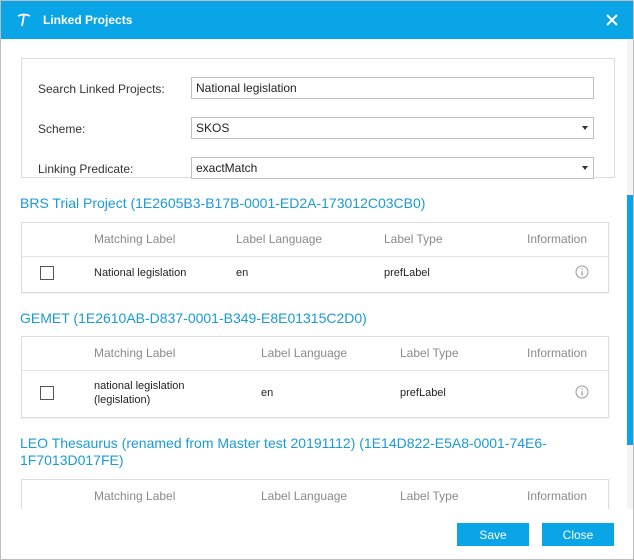 Image resolution: width=634 pixels, height=560 pixels. What do you see at coordinates (392, 128) in the screenshot?
I see `scheme-select: SKOS` at bounding box center [392, 128].